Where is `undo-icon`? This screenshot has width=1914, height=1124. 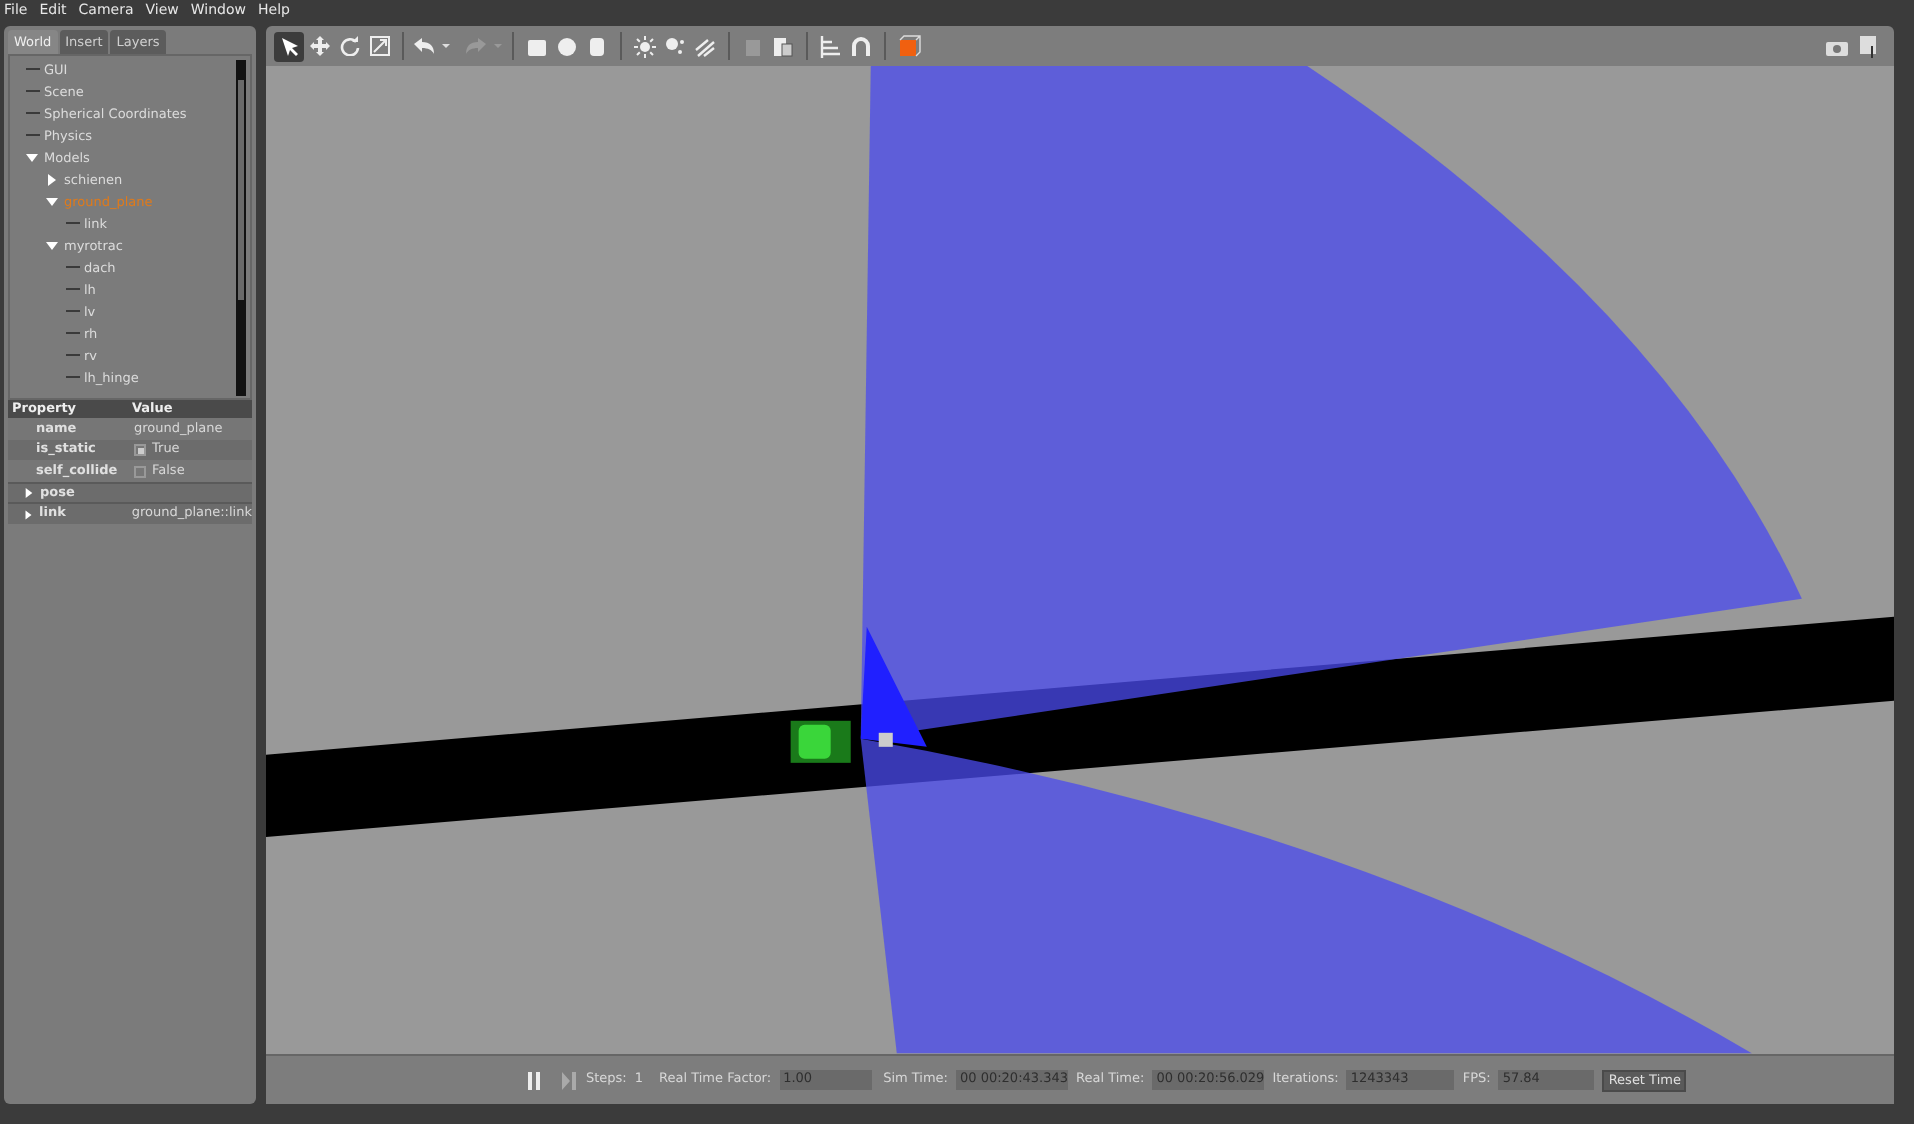
undo-icon is located at coordinates (424, 46).